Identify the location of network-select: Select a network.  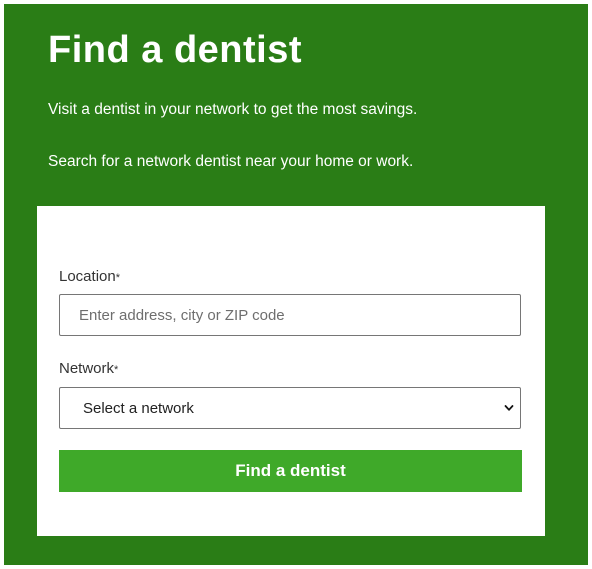
(290, 408).